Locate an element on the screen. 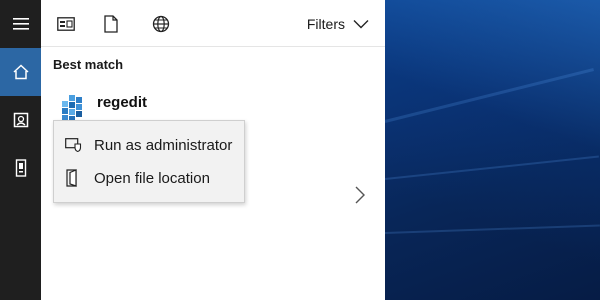 The height and width of the screenshot is (300, 600). filters-dropdown: Filters is located at coordinates (338, 24).